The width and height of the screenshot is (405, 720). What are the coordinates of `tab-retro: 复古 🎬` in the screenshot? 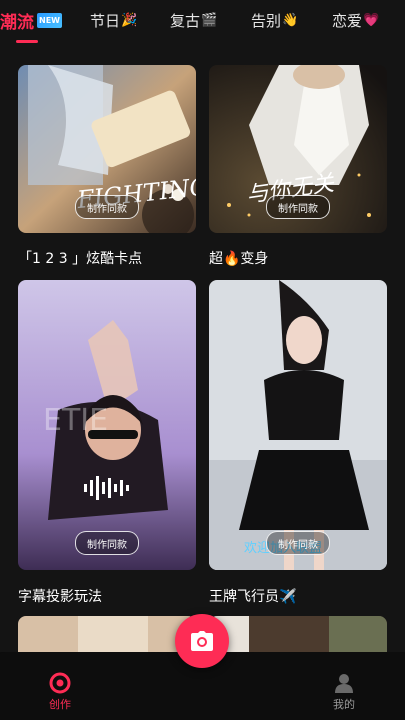 It's located at (193, 20).